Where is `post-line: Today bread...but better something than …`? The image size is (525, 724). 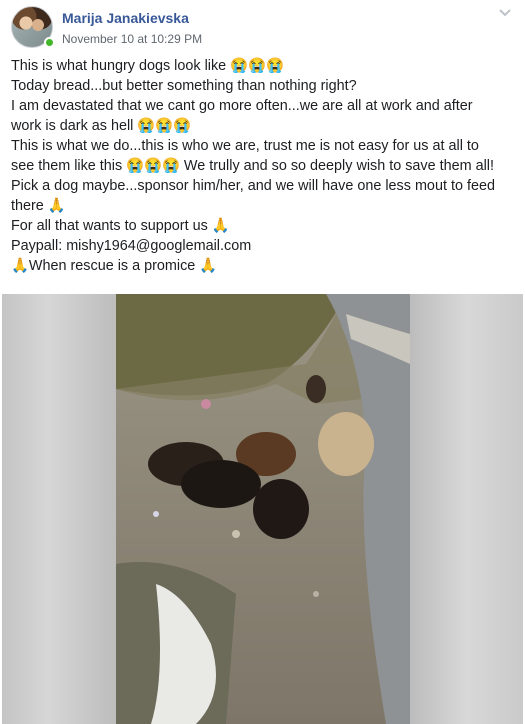 post-line: Today bread...but better something than … is located at coordinates (184, 86).